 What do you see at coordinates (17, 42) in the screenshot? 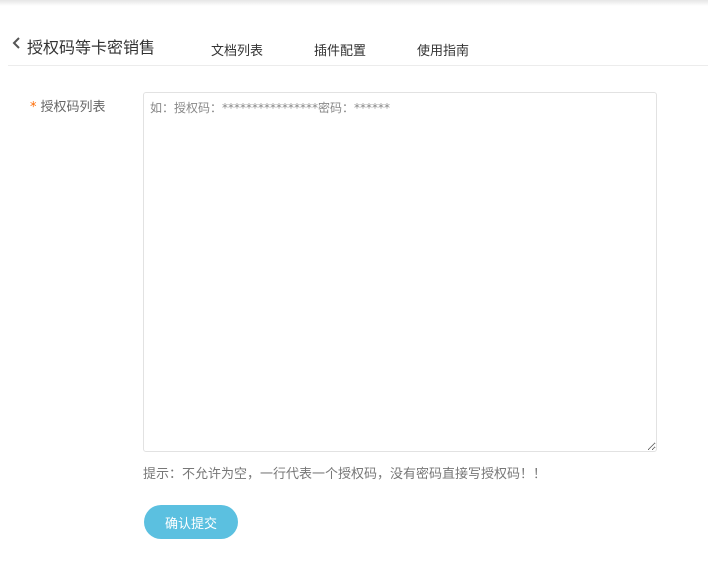
I see `chevron-left-icon` at bounding box center [17, 42].